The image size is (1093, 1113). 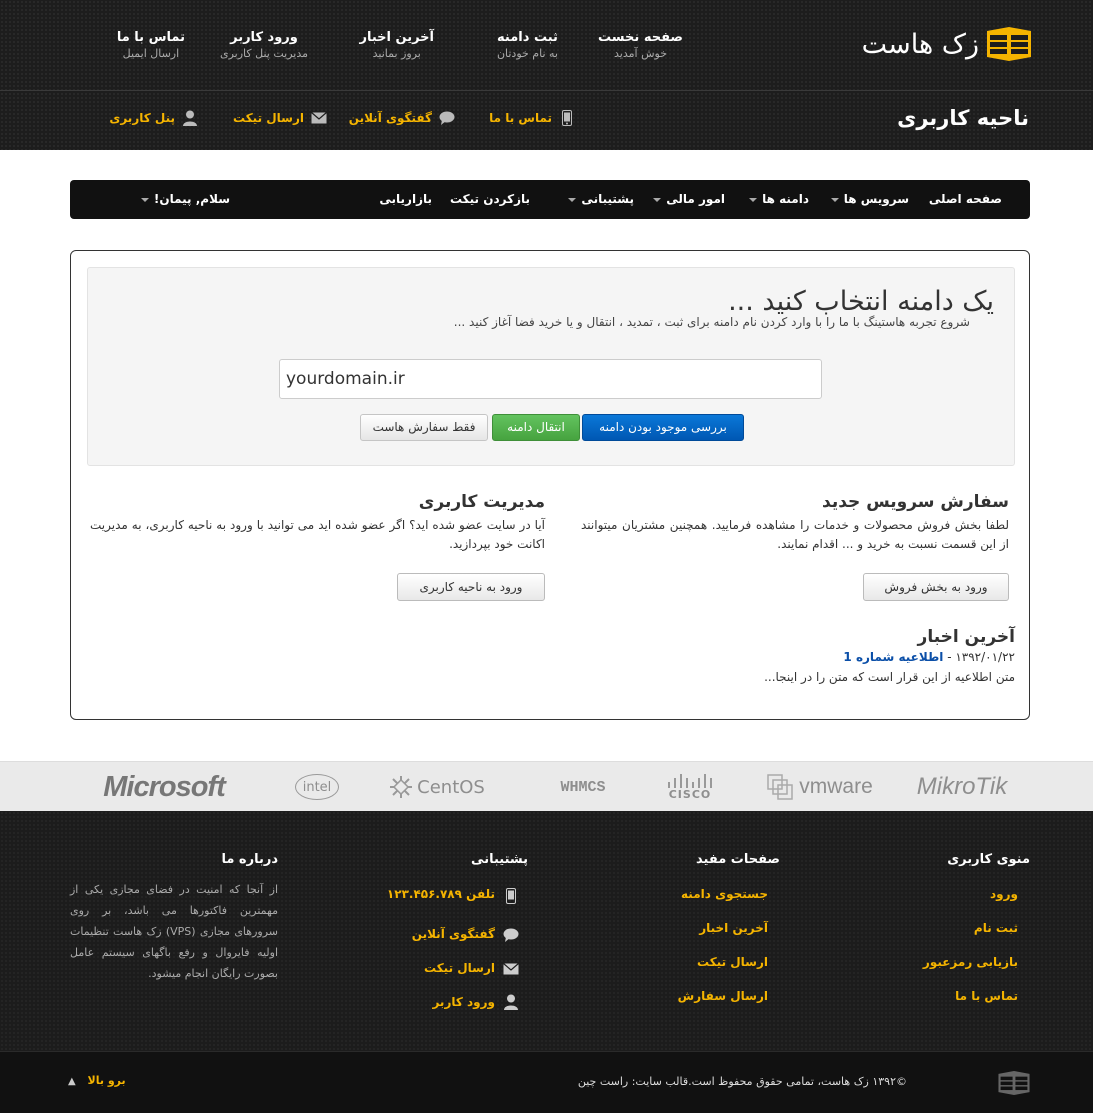 What do you see at coordinates (546, 90) in the screenshot?
I see `header-divider` at bounding box center [546, 90].